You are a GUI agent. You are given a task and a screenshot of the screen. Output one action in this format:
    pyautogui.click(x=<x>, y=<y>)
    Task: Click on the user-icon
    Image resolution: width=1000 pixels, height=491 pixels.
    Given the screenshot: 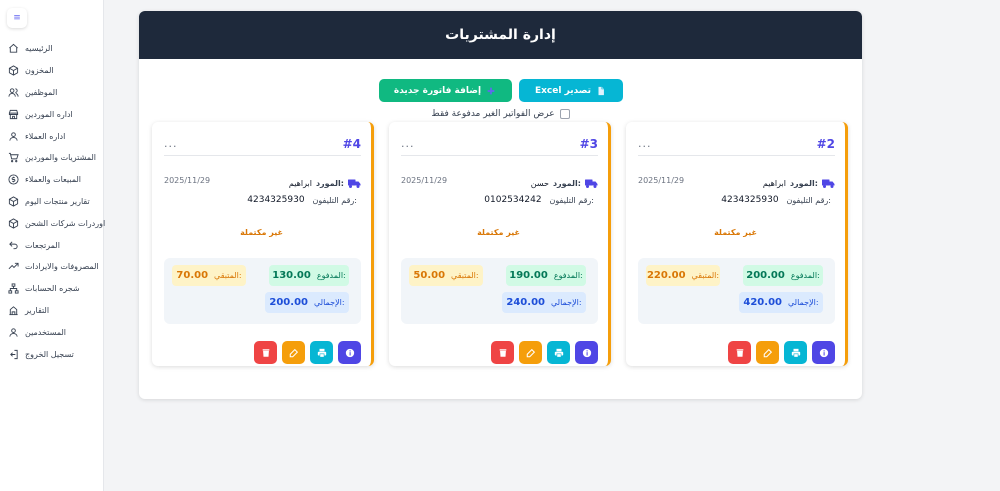 What is the action you would take?
    pyautogui.click(x=13, y=136)
    